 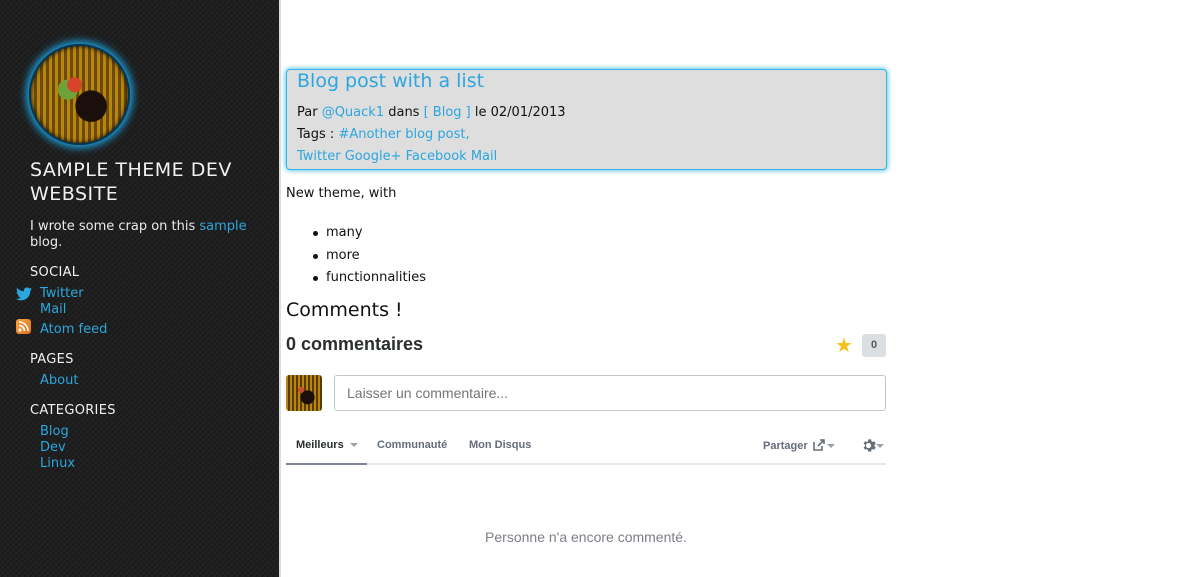 I want to click on in-label: dans, so click(x=404, y=112).